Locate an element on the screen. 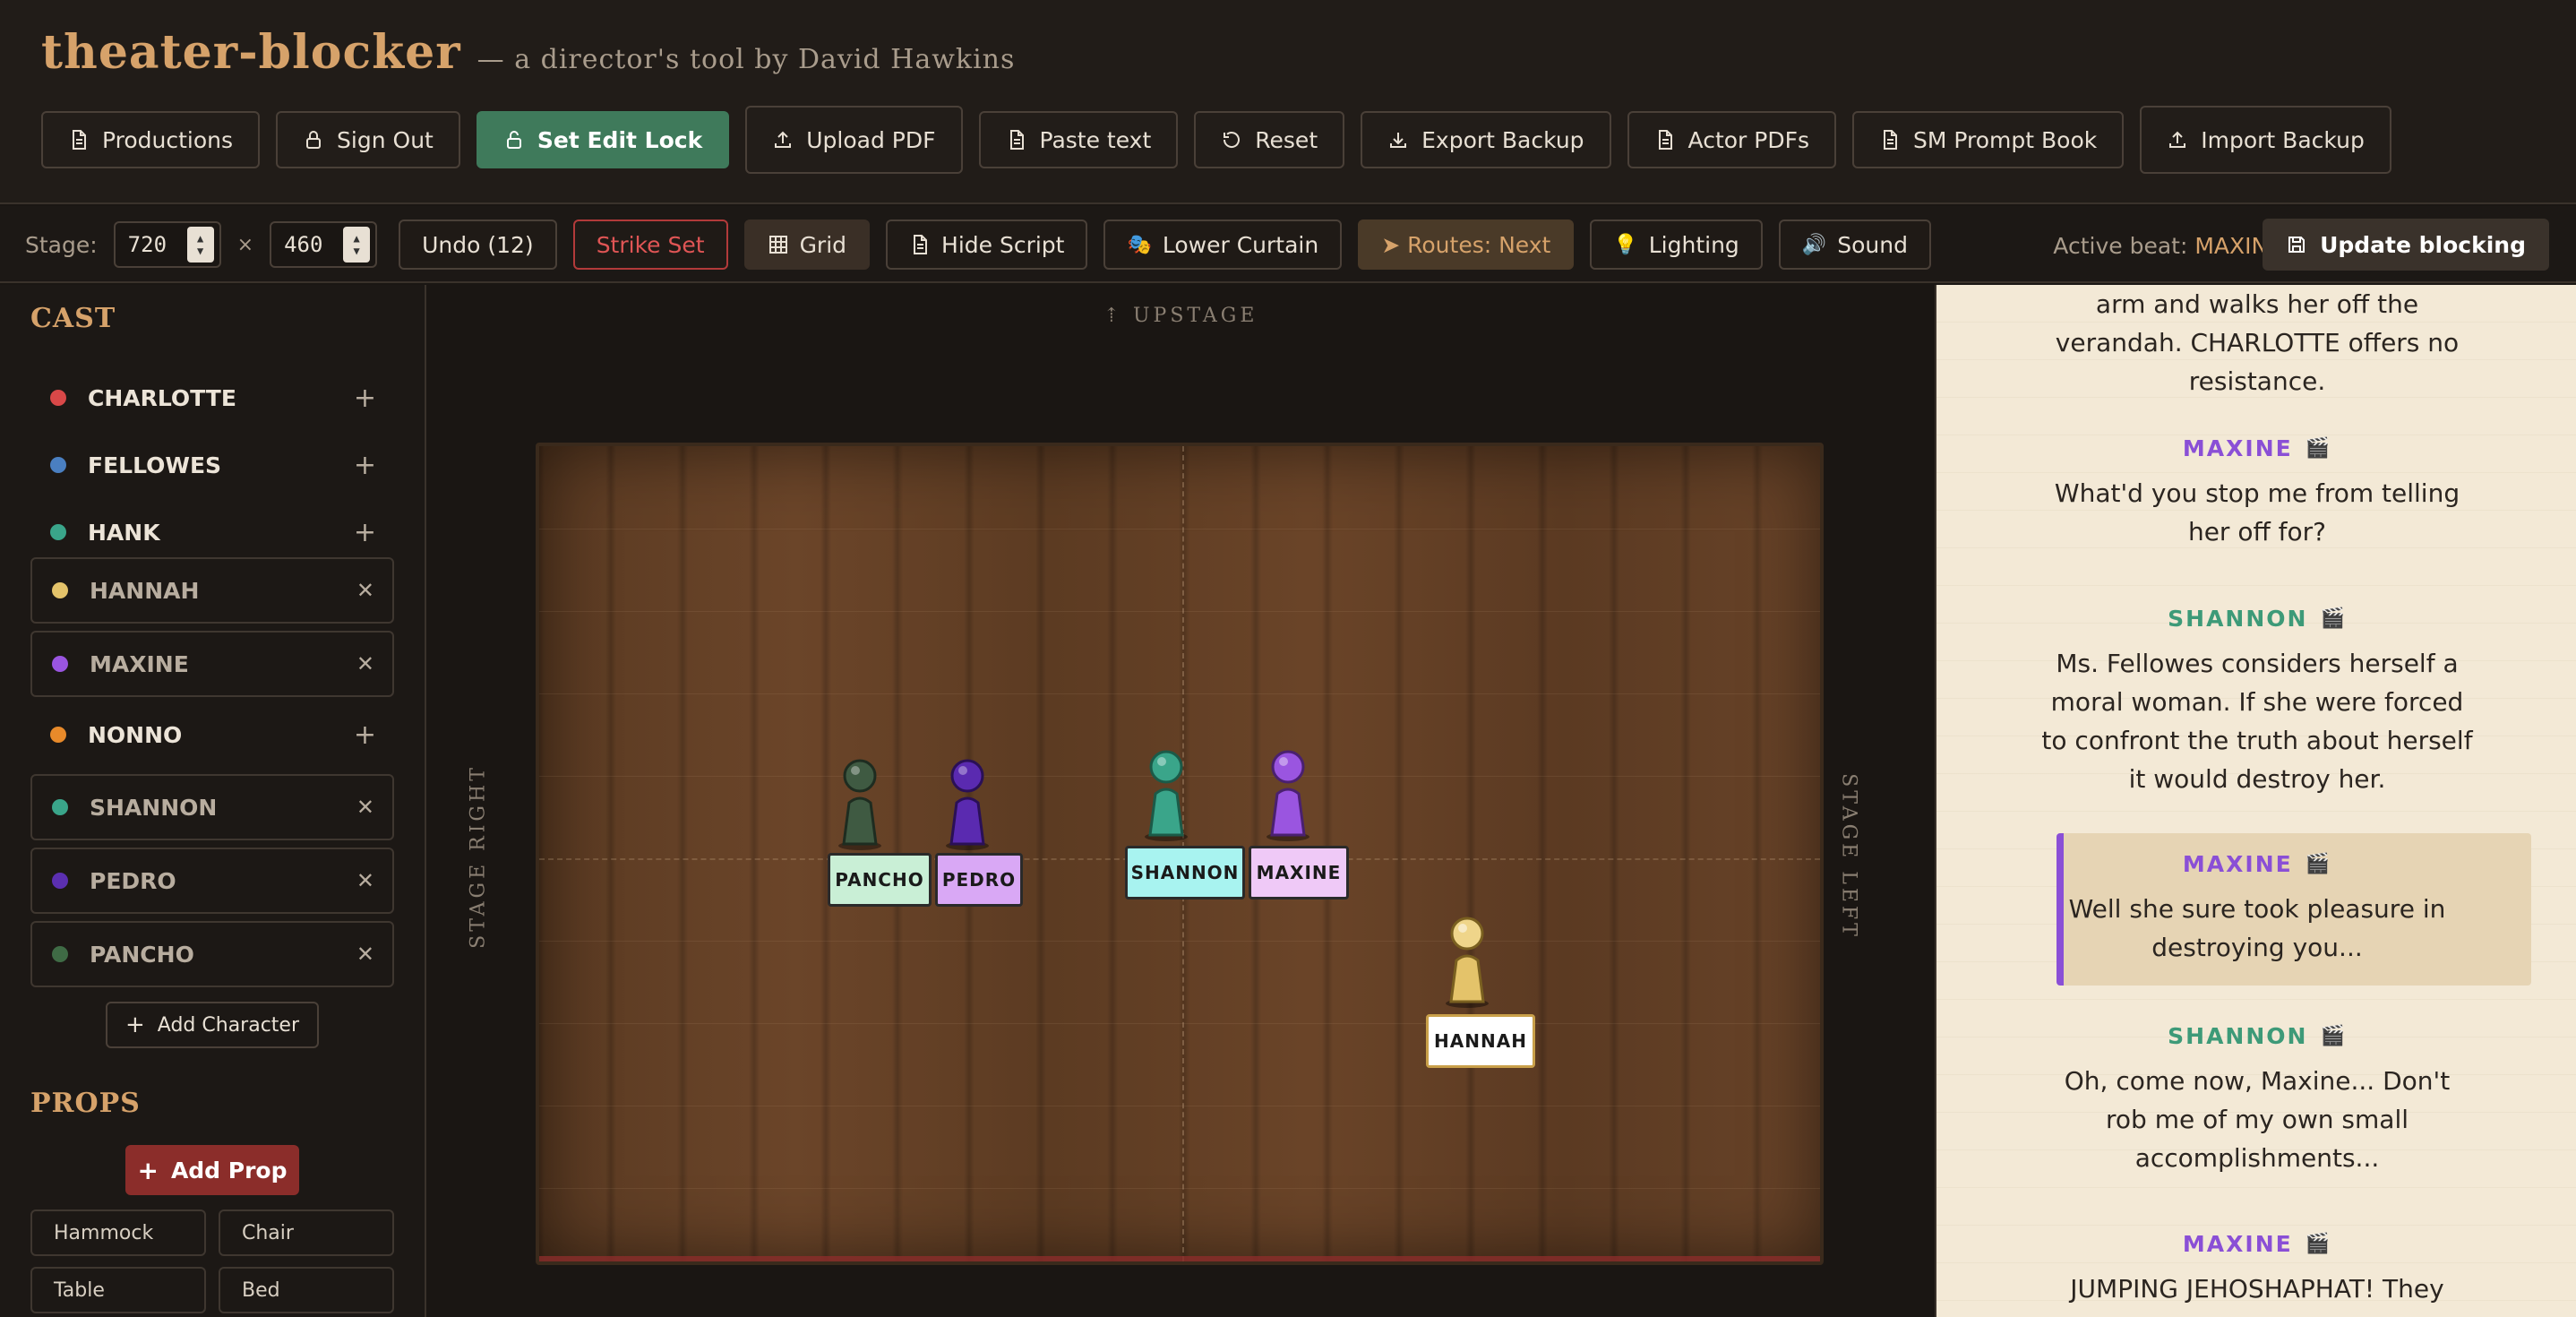  prop-chair: Chair is located at coordinates (306, 1232).